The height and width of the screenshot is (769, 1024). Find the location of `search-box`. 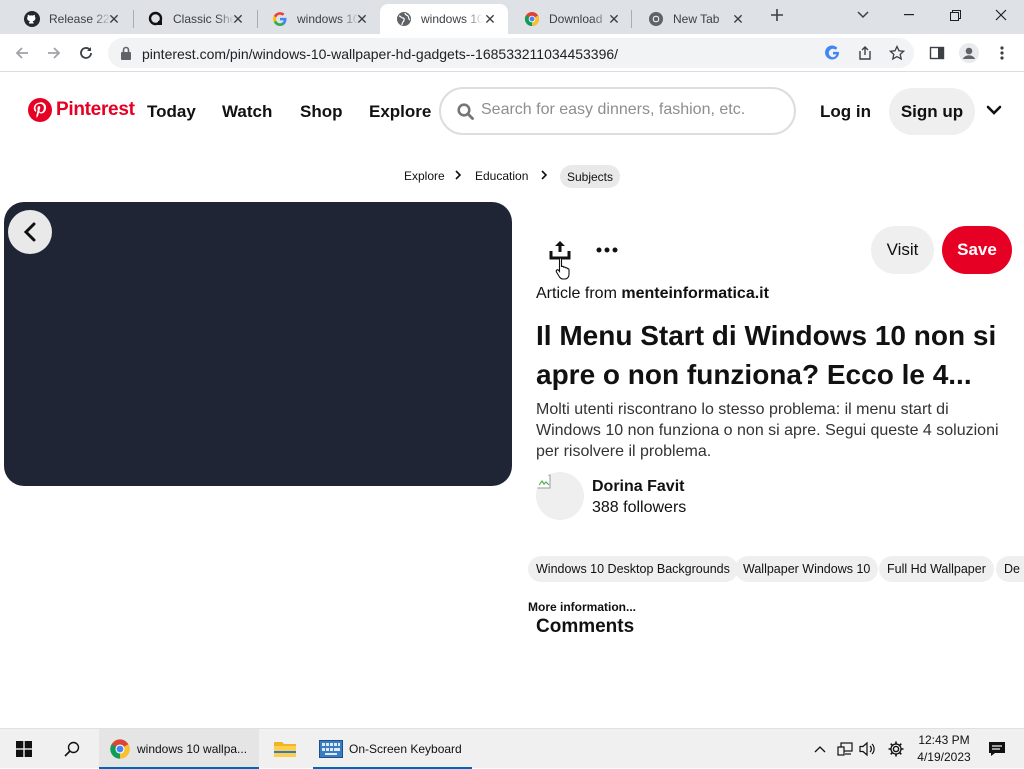

search-box is located at coordinates (617, 111).